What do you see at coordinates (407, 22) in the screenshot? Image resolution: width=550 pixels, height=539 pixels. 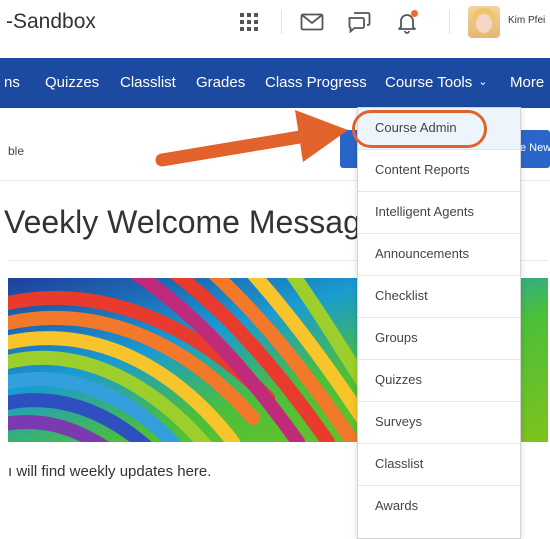 I see `bell-icon` at bounding box center [407, 22].